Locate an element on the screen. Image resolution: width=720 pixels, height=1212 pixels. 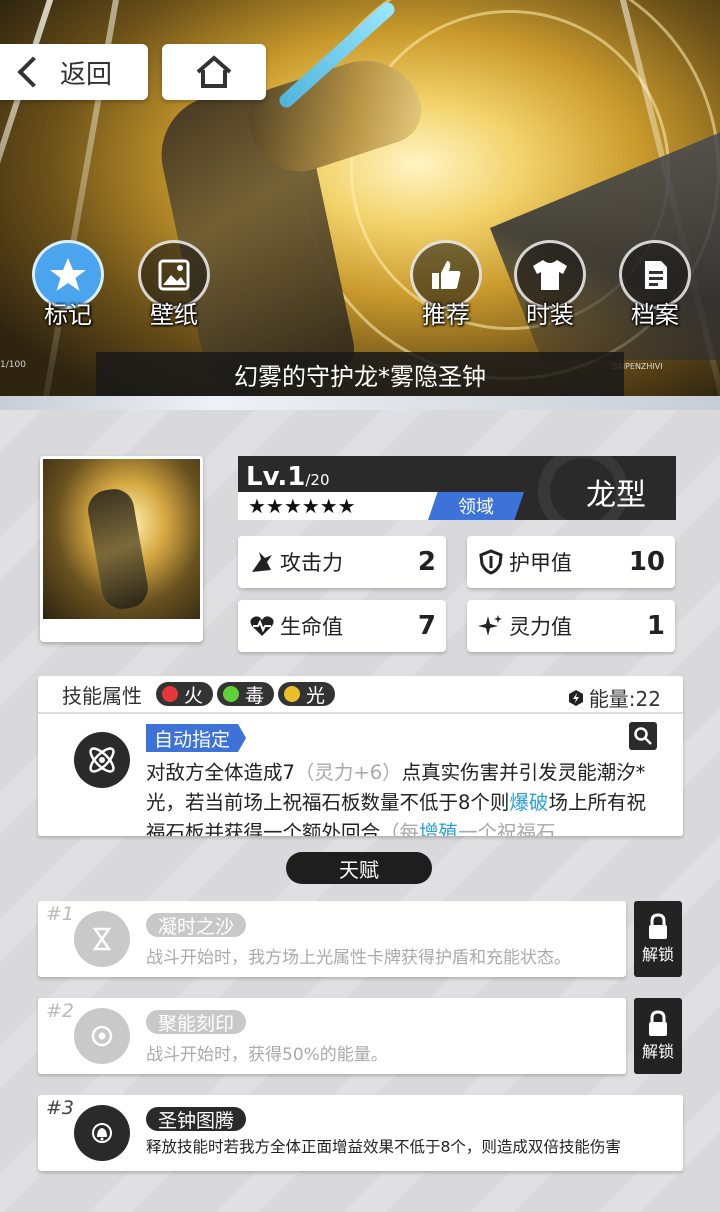
unlock-button-1: 解锁 is located at coordinates (658, 939).